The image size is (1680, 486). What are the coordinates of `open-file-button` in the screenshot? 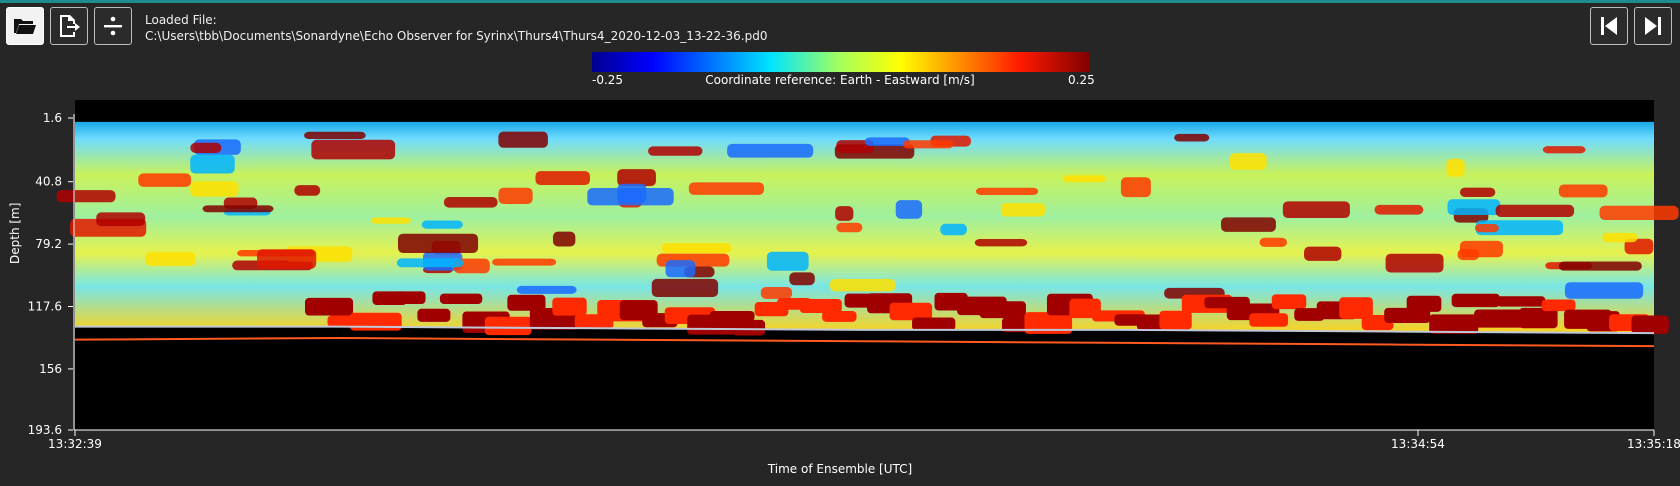 It's located at (25, 26).